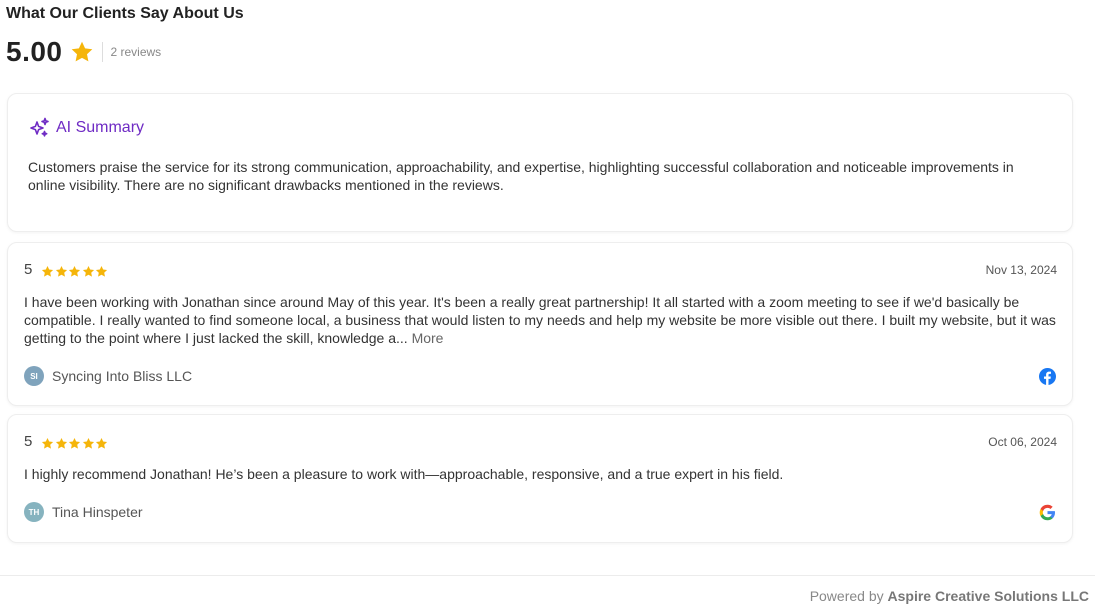 Image resolution: width=1095 pixels, height=609 pixels. I want to click on ai-summary-header: AI Summary, so click(85, 128).